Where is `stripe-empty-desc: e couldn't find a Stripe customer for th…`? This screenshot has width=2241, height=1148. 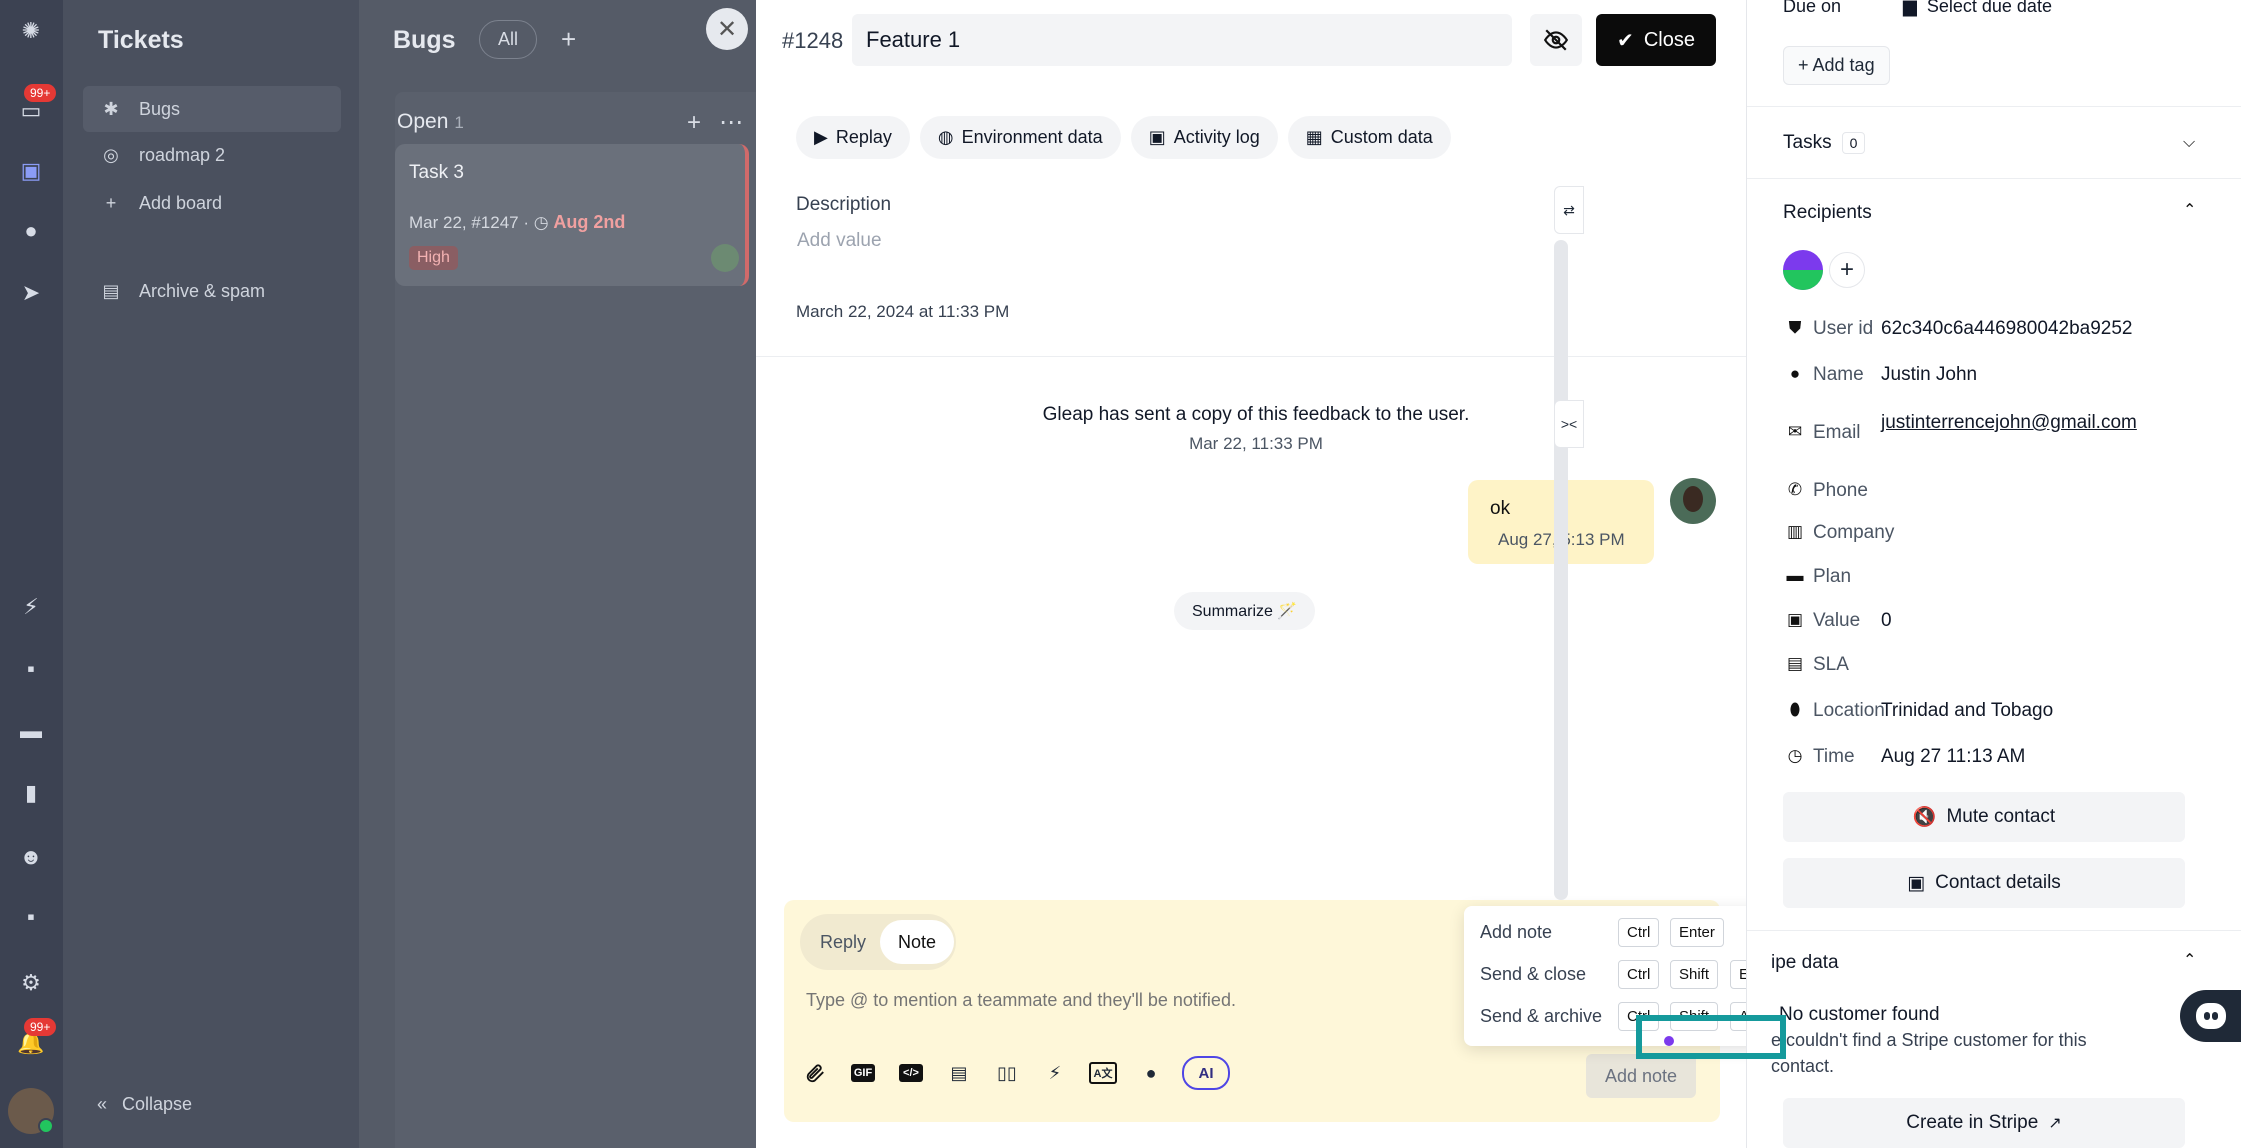 stripe-empty-desc: e couldn't find a Stripe customer for th… is located at coordinates (1929, 1040).